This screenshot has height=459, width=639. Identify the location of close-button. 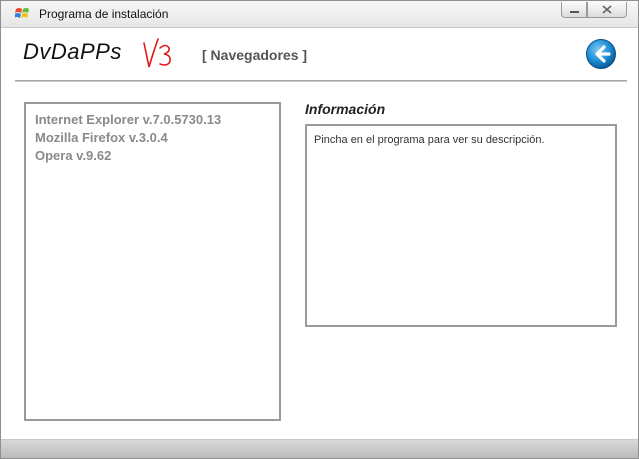
(607, 10).